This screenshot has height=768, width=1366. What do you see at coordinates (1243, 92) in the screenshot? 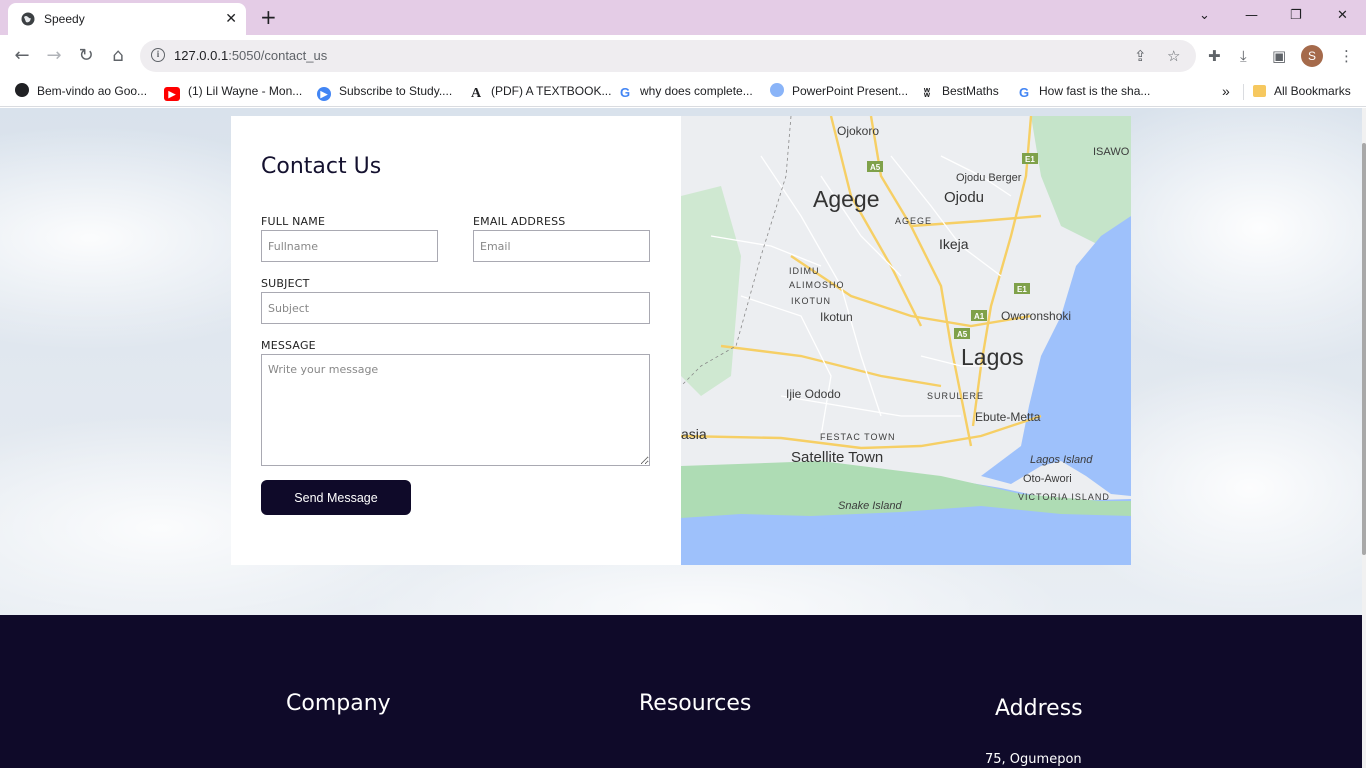
I see `divider` at bounding box center [1243, 92].